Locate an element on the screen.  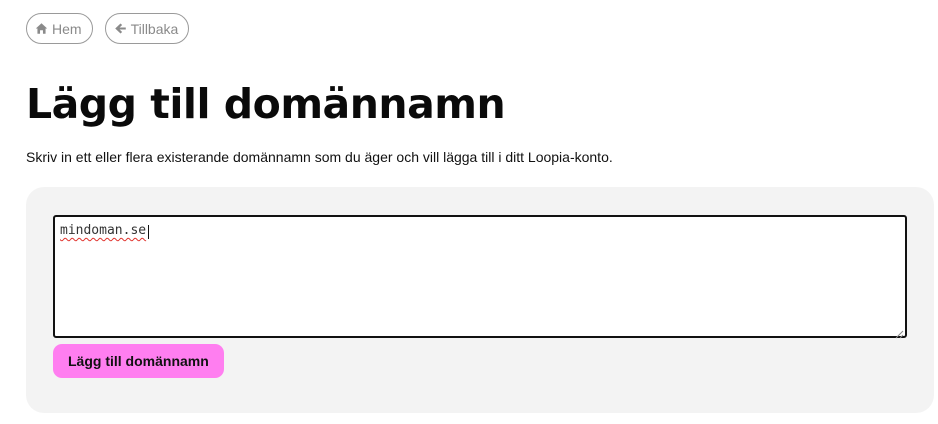
home-button: Hem is located at coordinates (59, 28).